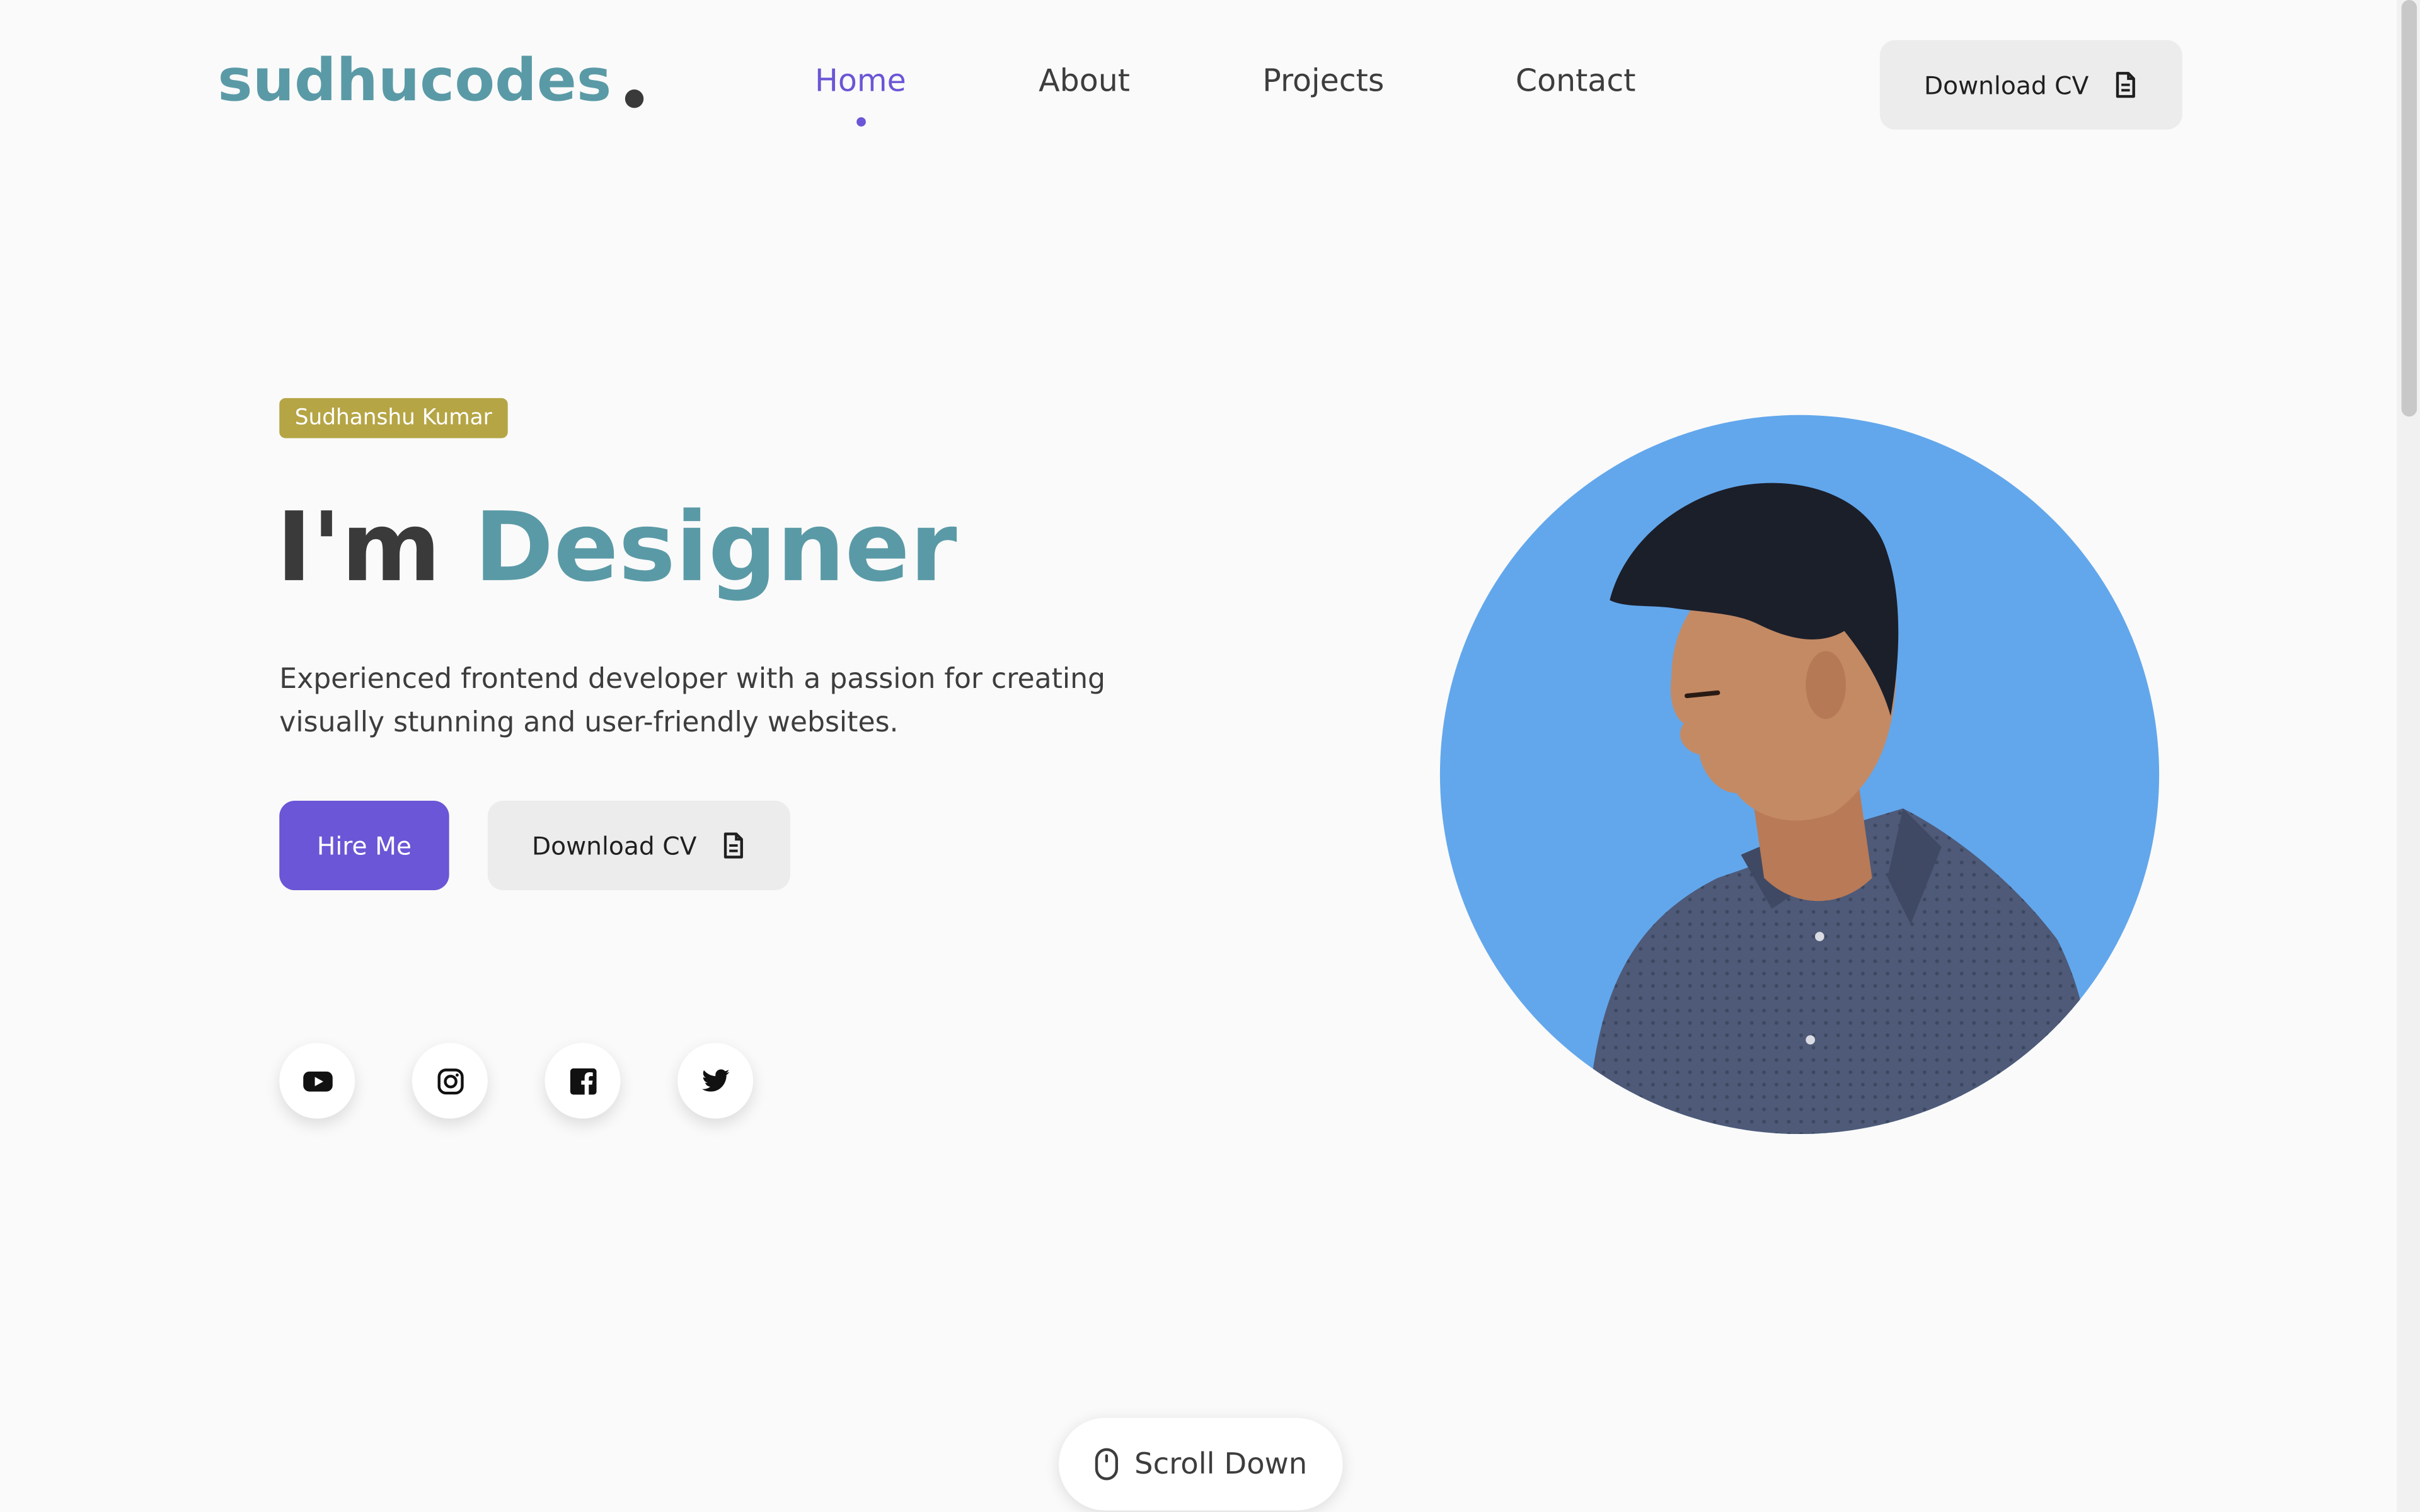  I want to click on youtube-link, so click(317, 1081).